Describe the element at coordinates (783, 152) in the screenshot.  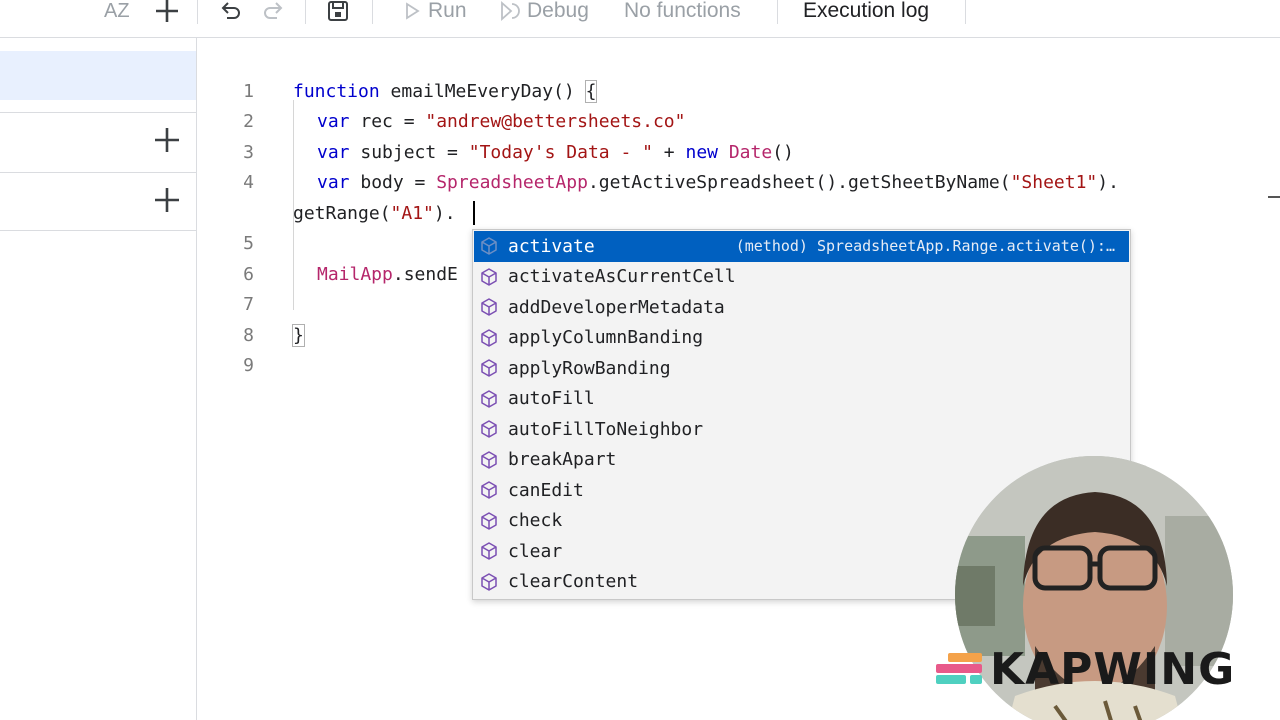
I see `code-text: ()` at that location.